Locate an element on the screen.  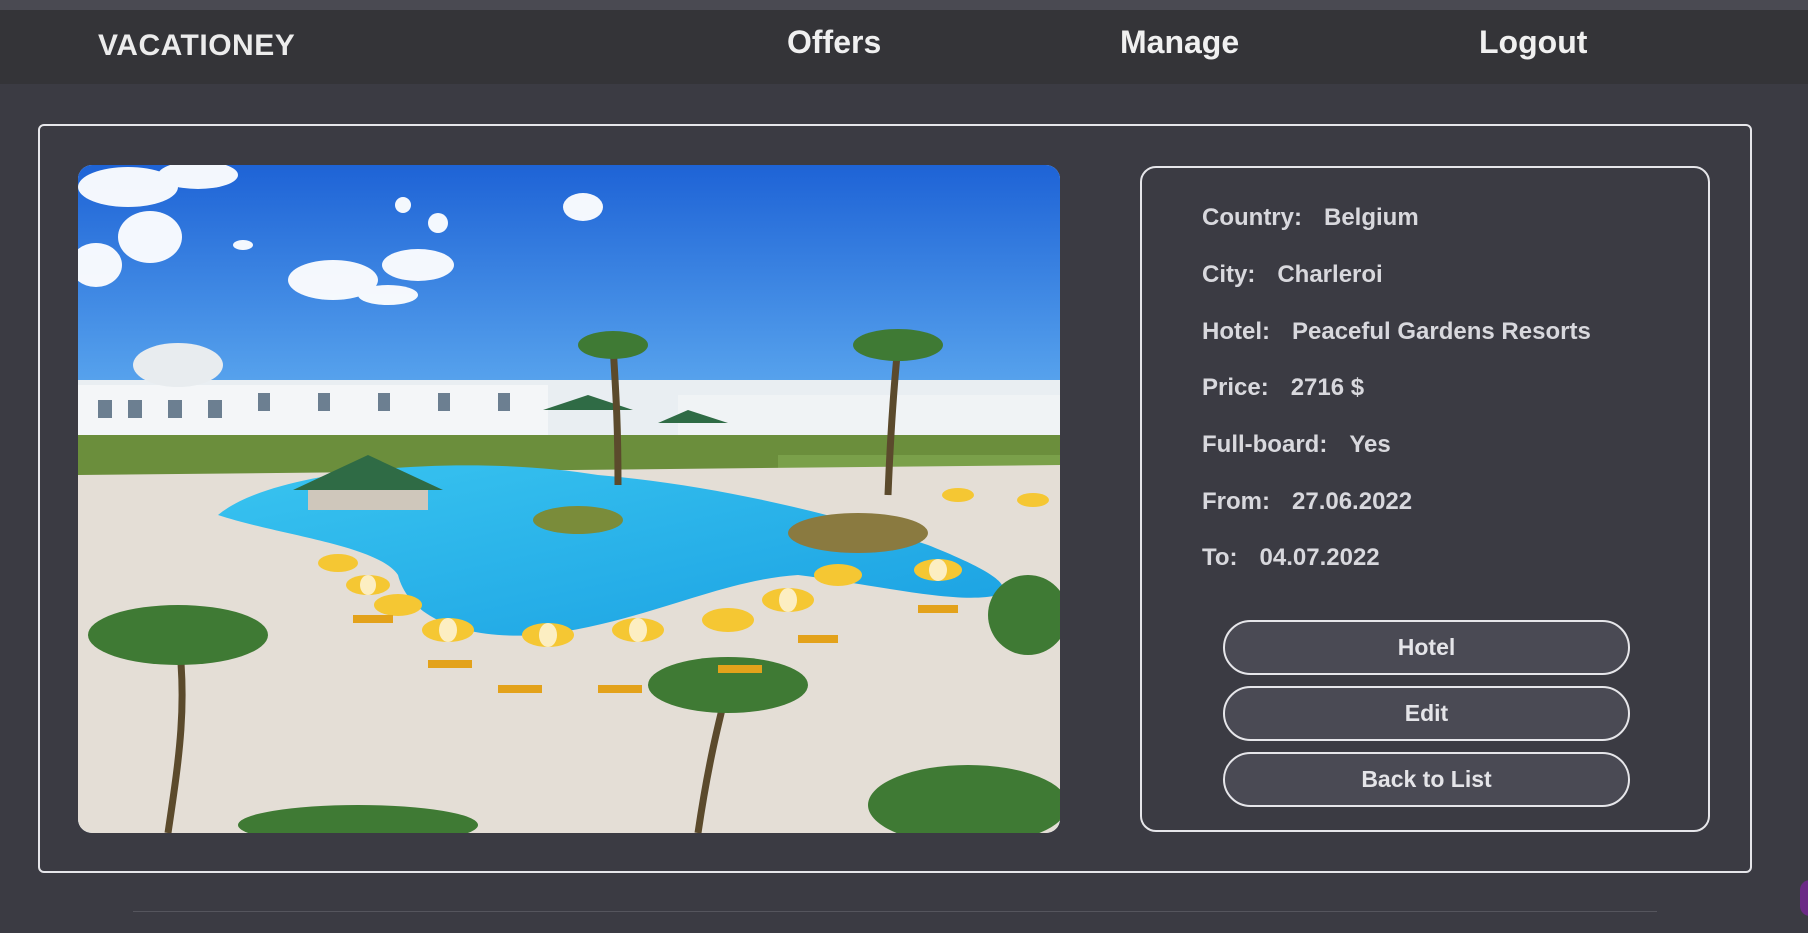
top-edge is located at coordinates (904, 5).